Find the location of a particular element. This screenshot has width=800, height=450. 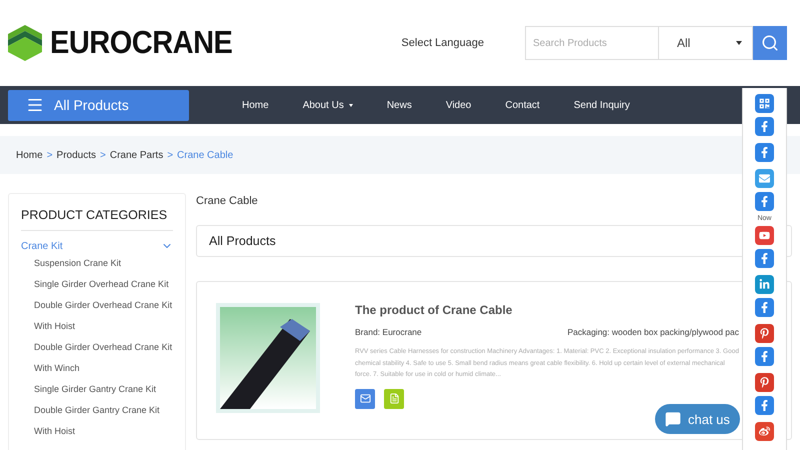

qr-code-icon is located at coordinates (764, 103).